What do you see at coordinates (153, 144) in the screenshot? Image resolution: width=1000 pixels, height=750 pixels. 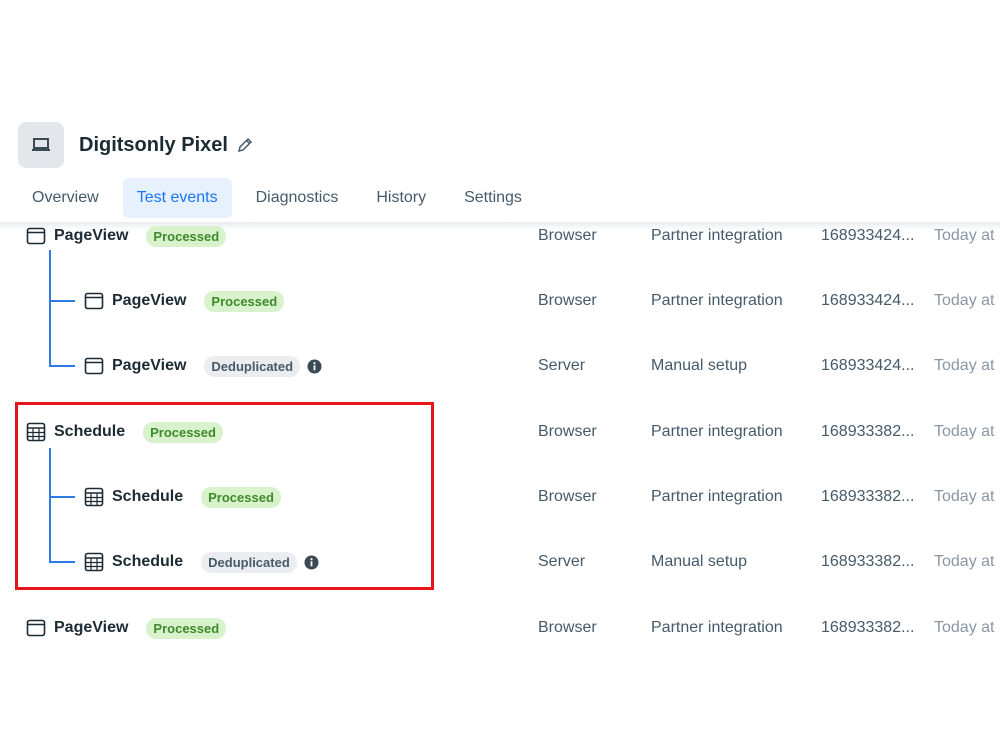 I see `page-title: Digitsonly Pixel` at bounding box center [153, 144].